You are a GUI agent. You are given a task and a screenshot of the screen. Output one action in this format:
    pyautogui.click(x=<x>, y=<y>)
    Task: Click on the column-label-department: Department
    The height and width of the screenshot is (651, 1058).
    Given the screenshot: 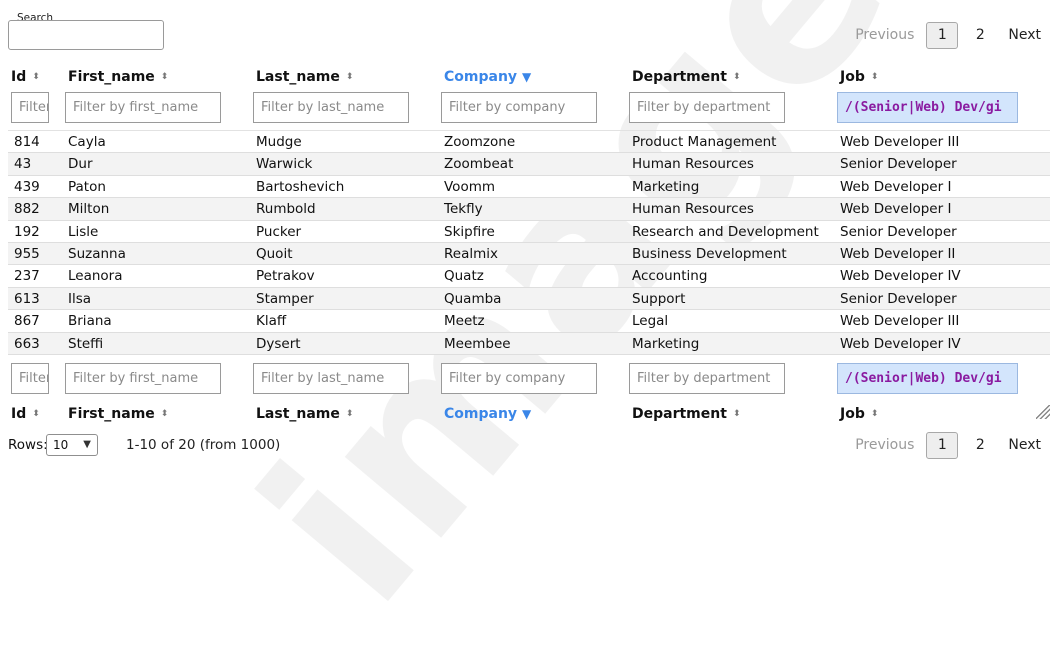 What is the action you would take?
    pyautogui.click(x=679, y=413)
    